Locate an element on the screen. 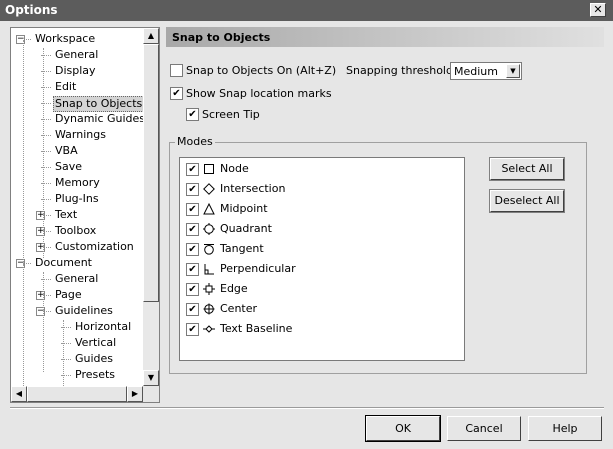  tree-item-vba: VBA is located at coordinates (66, 151).